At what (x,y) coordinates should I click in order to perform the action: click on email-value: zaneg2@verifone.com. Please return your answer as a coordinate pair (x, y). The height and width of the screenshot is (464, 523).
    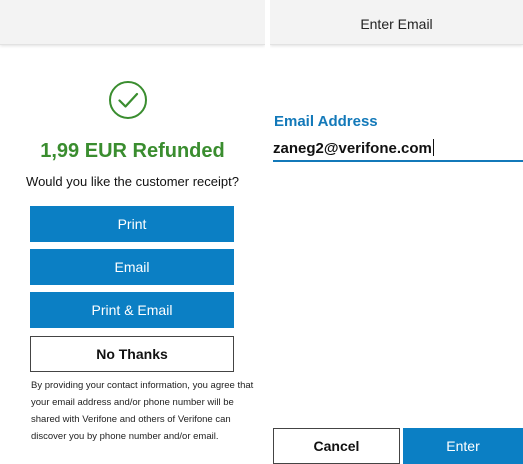
    Looking at the image, I should click on (352, 148).